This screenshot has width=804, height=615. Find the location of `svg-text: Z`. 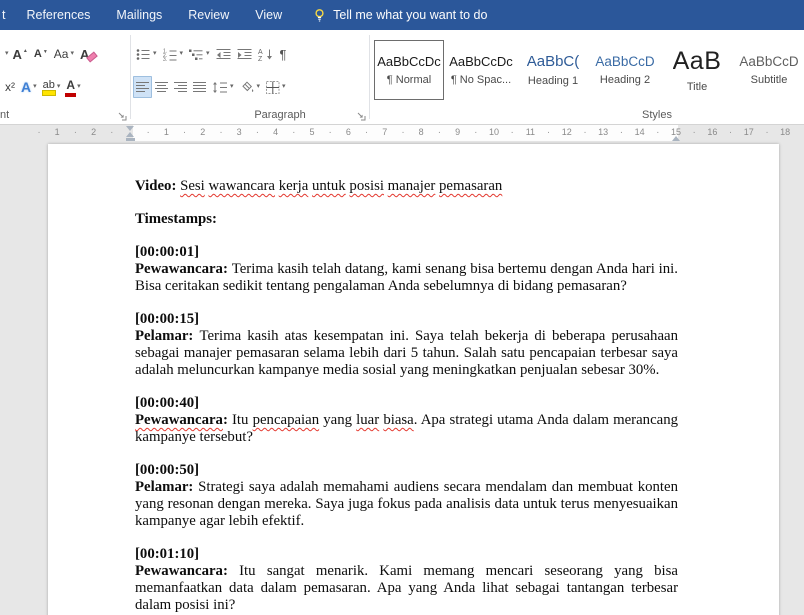

svg-text: Z is located at coordinates (260, 58).